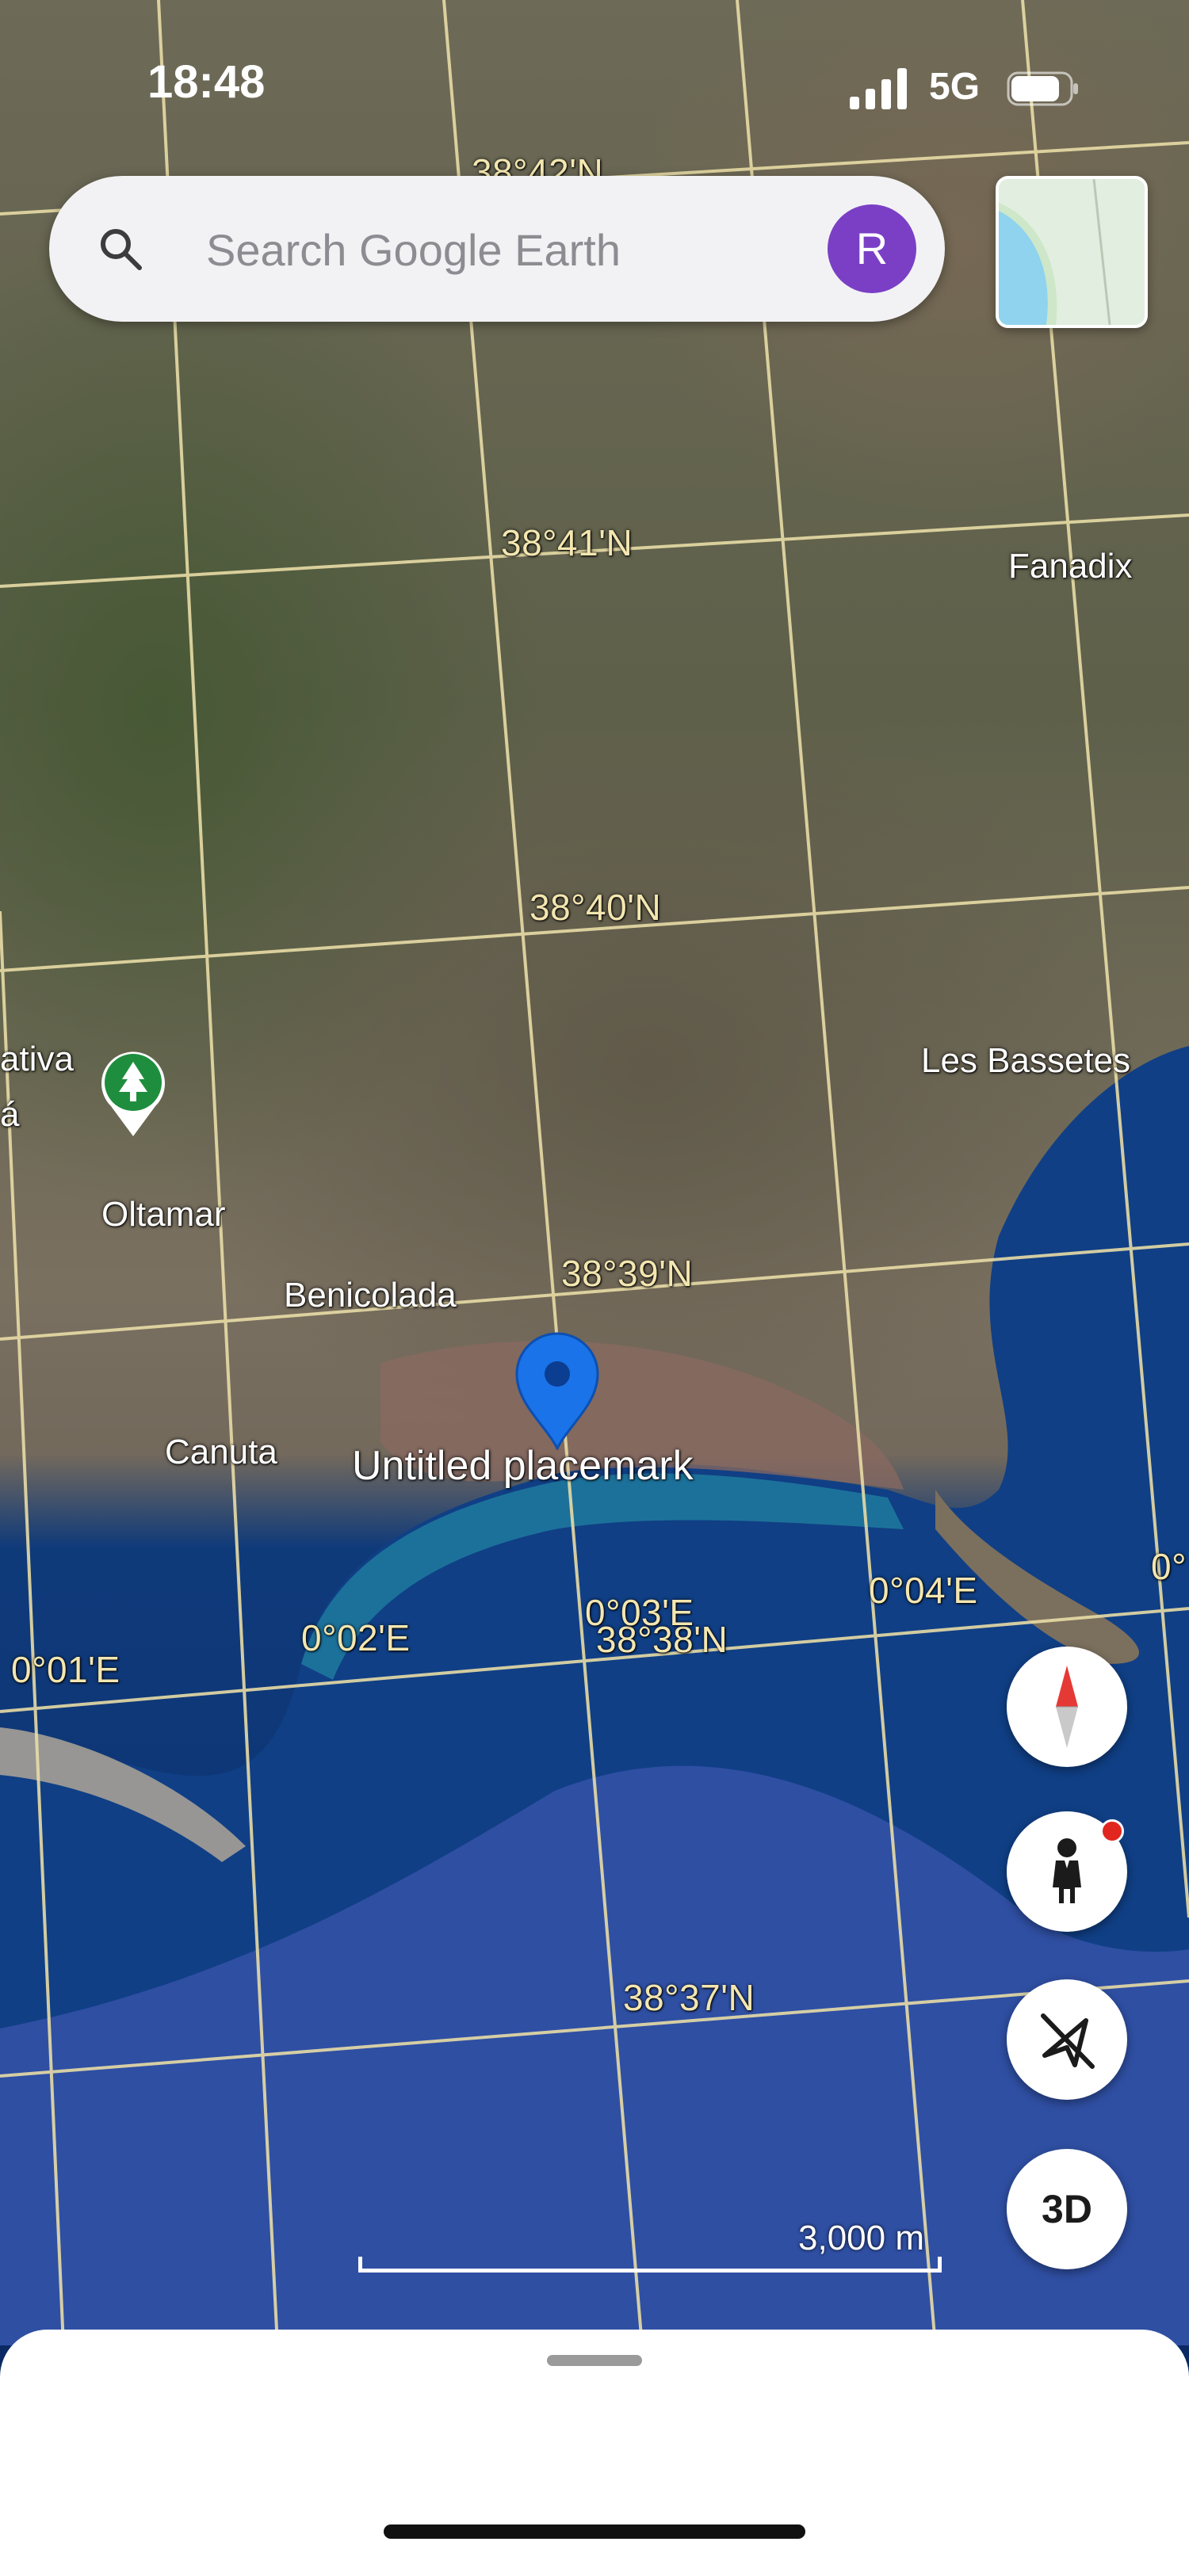 This screenshot has width=1189, height=2576. I want to click on place-label-fanadix: Fanadix, so click(1070, 566).